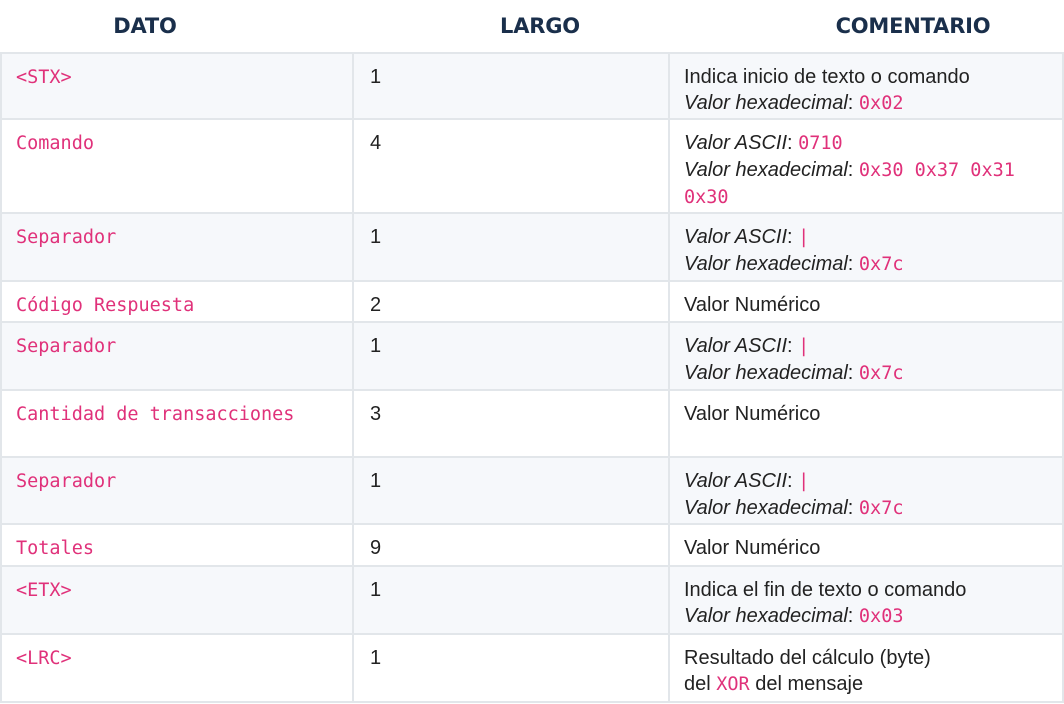 This screenshot has height=704, width=1064. Describe the element at coordinates (881, 103) in the screenshot. I see `hex-value: 0x02` at that location.